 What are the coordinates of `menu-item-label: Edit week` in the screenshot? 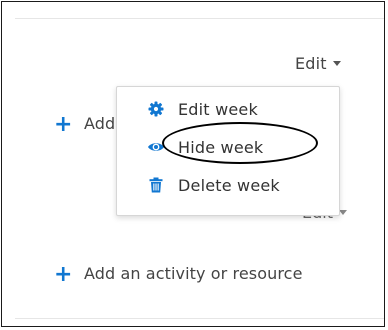 It's located at (218, 109).